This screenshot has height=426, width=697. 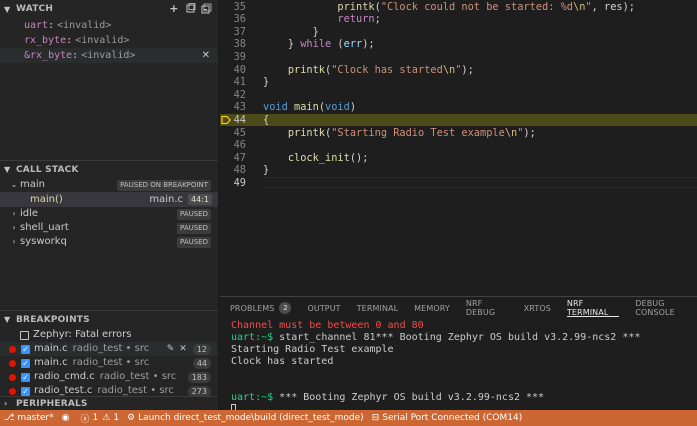 What do you see at coordinates (109, 9) in the screenshot?
I see `watch-header: ▼ WATCH +` at bounding box center [109, 9].